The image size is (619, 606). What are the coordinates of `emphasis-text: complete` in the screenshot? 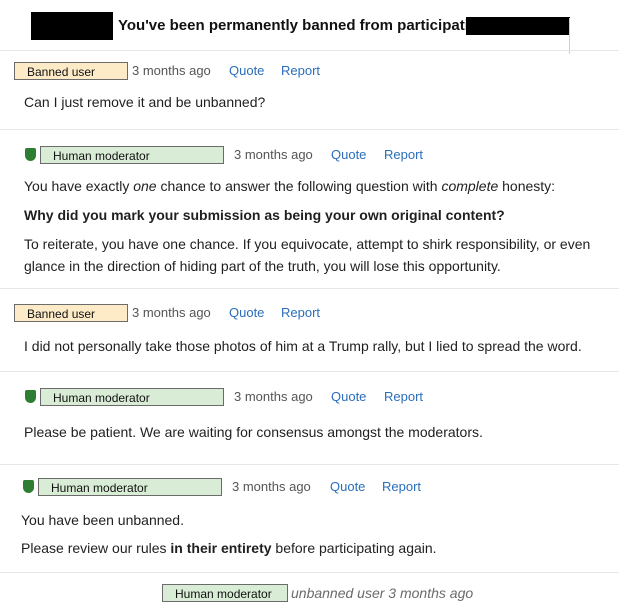 It's located at (470, 186).